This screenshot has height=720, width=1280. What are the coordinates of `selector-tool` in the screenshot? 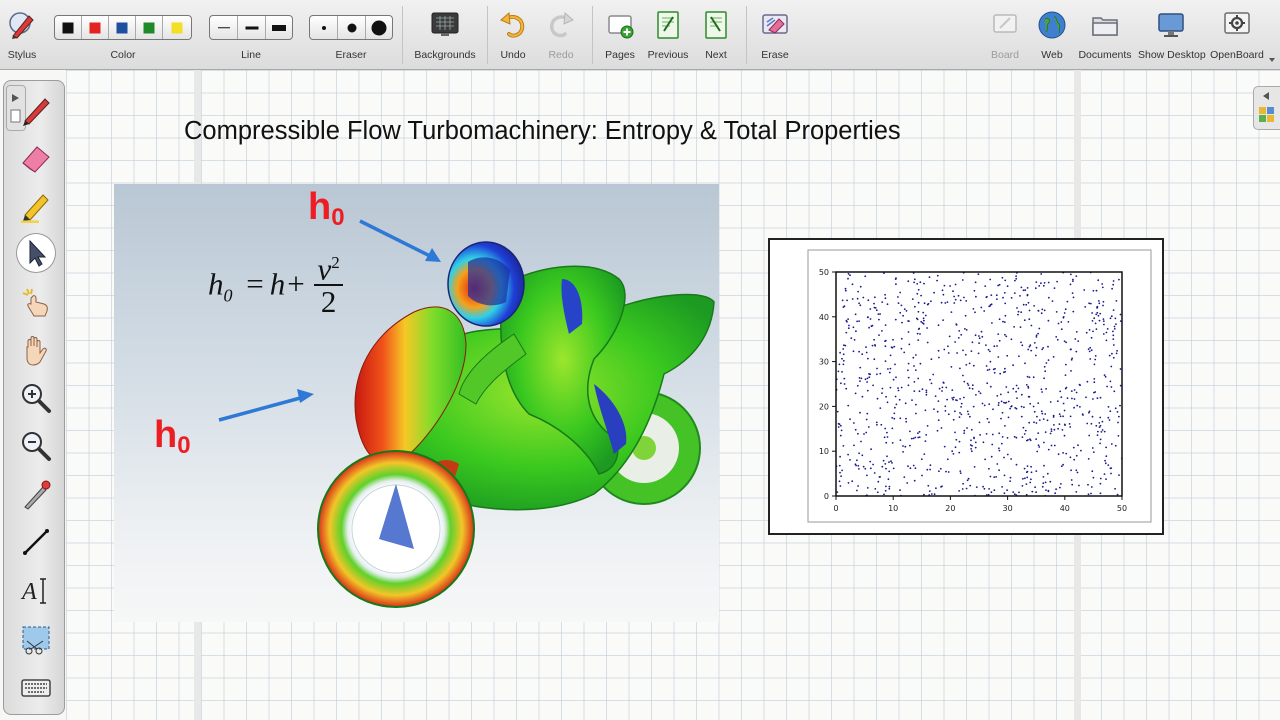 It's located at (36, 253).